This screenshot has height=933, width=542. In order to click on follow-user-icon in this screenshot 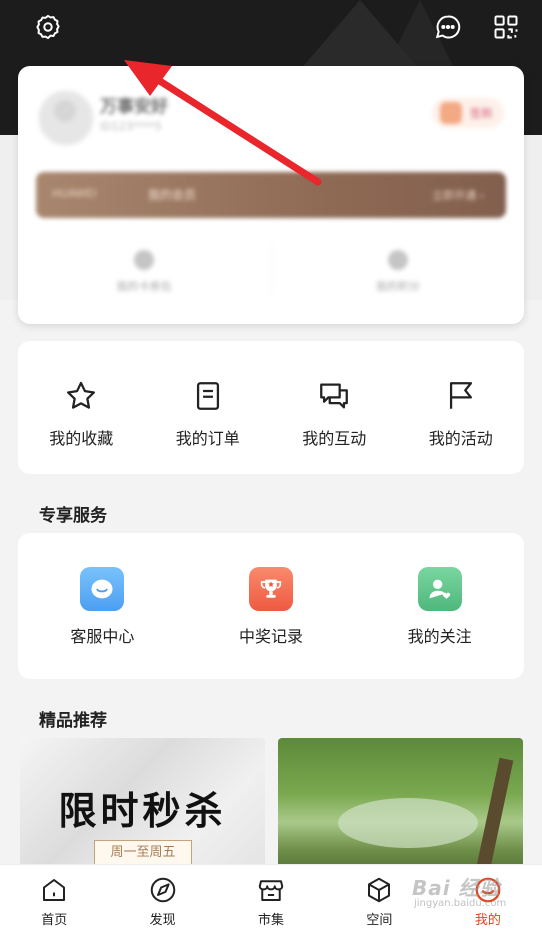, I will do `click(439, 589)`.